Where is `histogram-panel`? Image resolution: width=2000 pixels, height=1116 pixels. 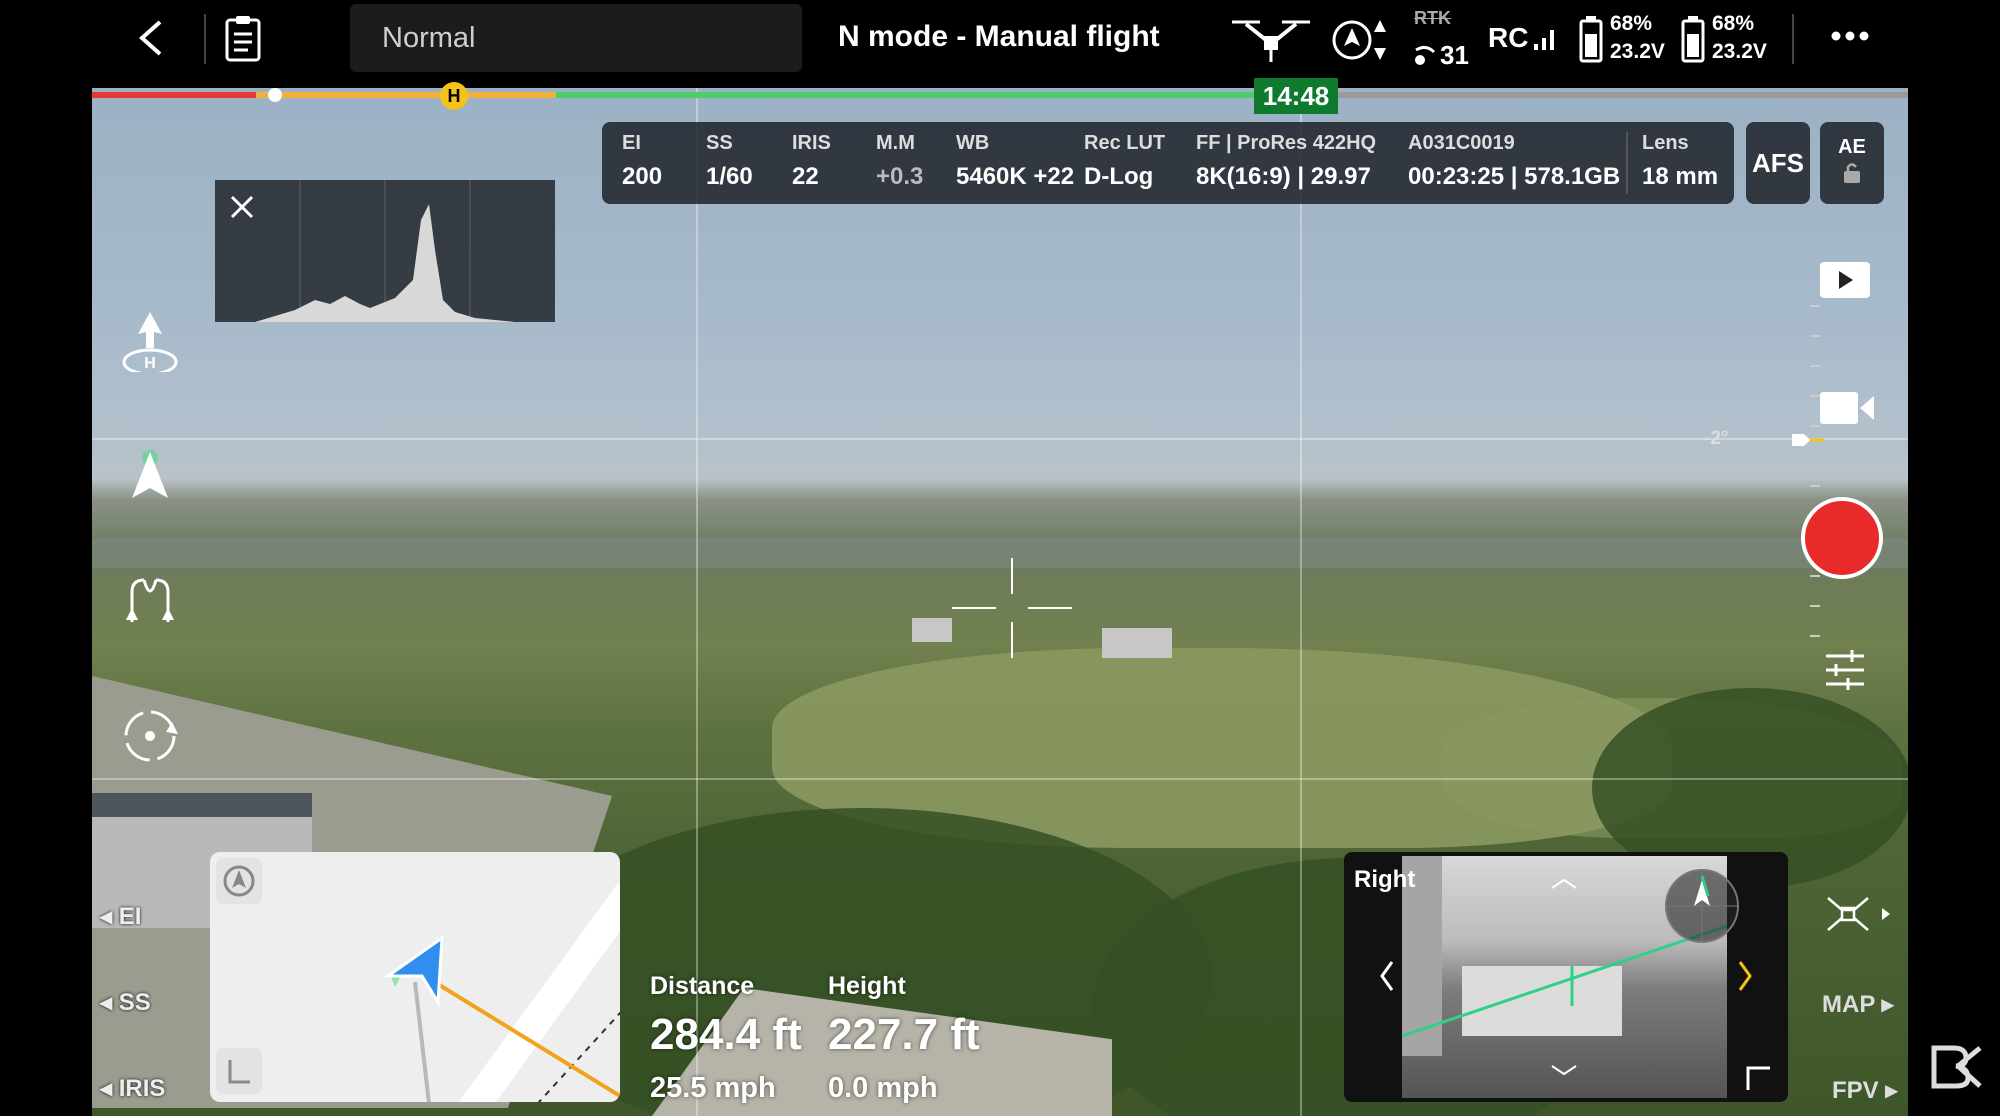 histogram-panel is located at coordinates (385, 251).